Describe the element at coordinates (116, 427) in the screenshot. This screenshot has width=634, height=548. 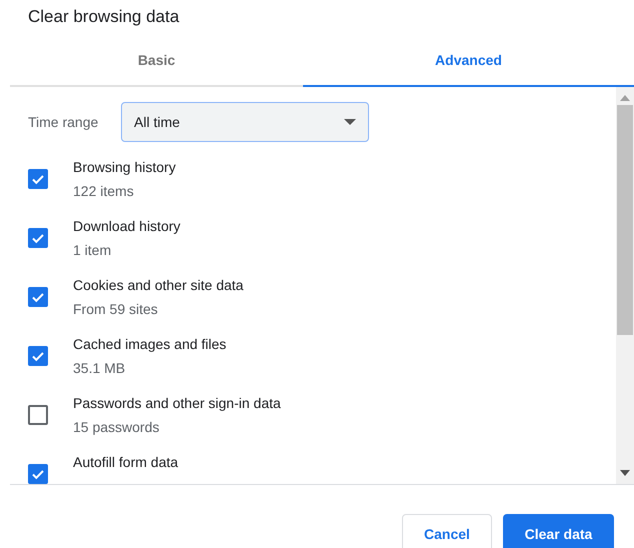
I see `option-detail: 15 passwords` at that location.